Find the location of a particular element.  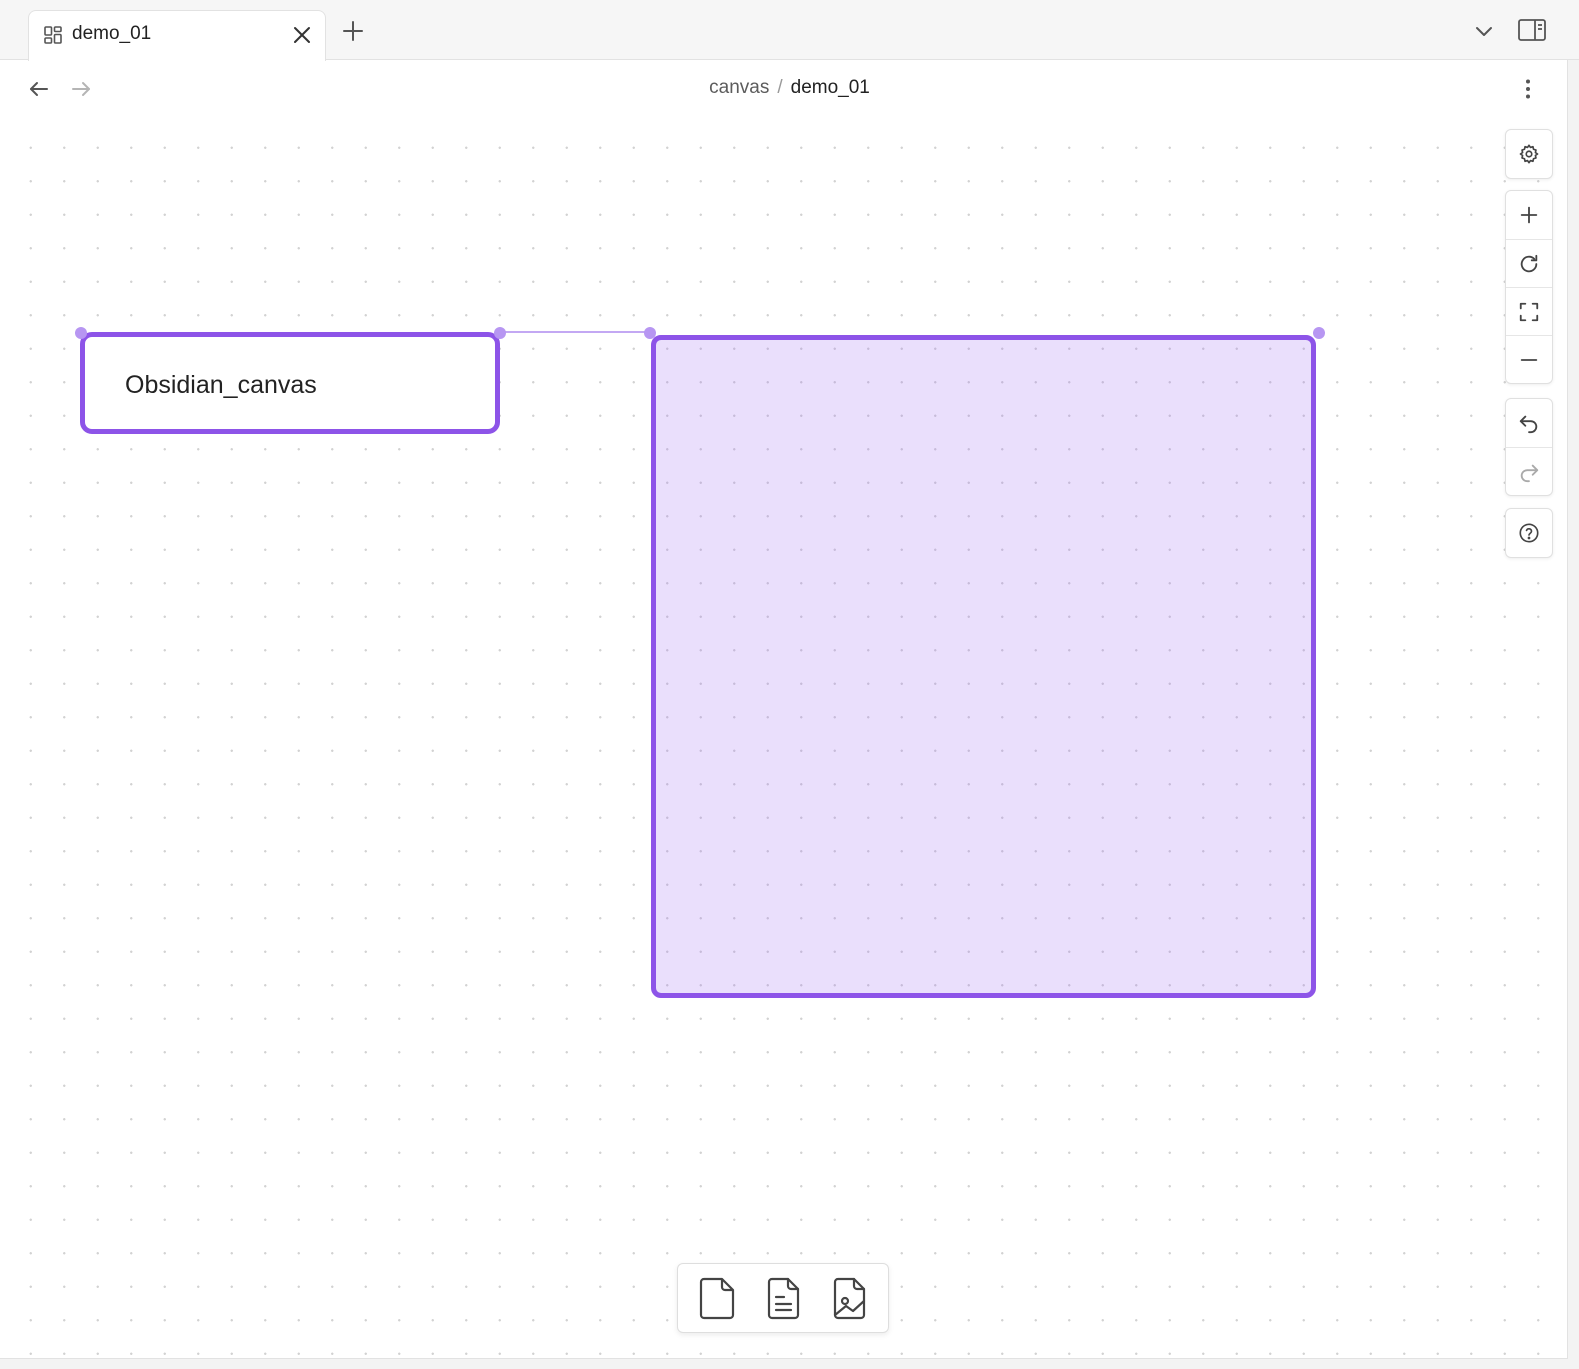

history-control-group is located at coordinates (1529, 447).